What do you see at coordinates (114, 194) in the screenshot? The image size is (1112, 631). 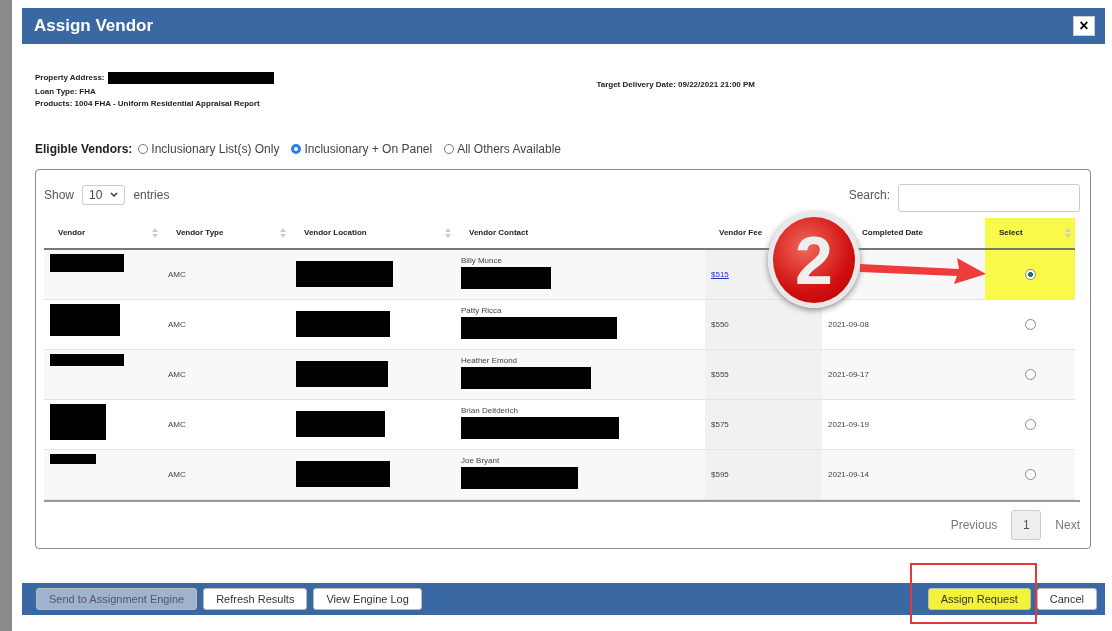 I see `chevron-down-icon` at bounding box center [114, 194].